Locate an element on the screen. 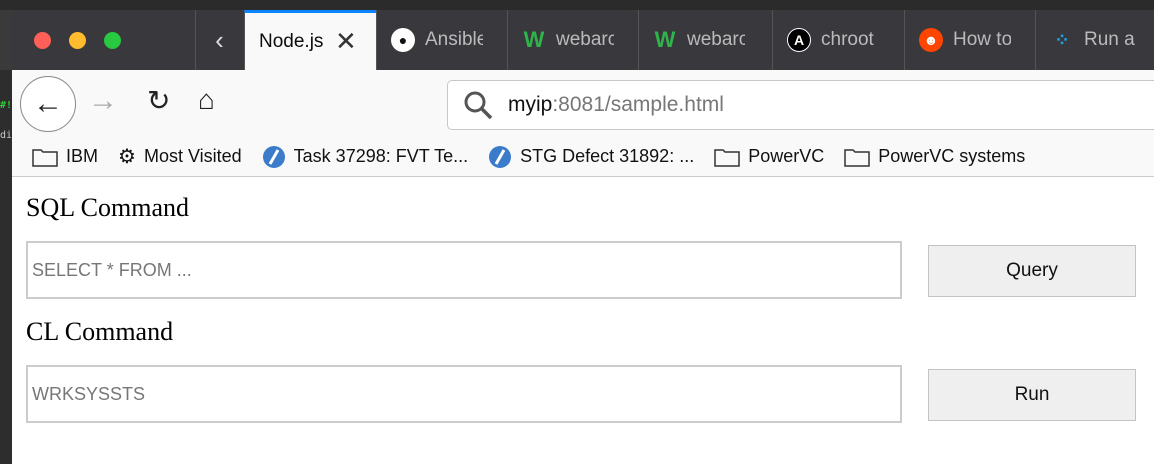 This screenshot has width=1154, height=464. bookmark-most-visited: ⚙ Most Visited is located at coordinates (180, 156).